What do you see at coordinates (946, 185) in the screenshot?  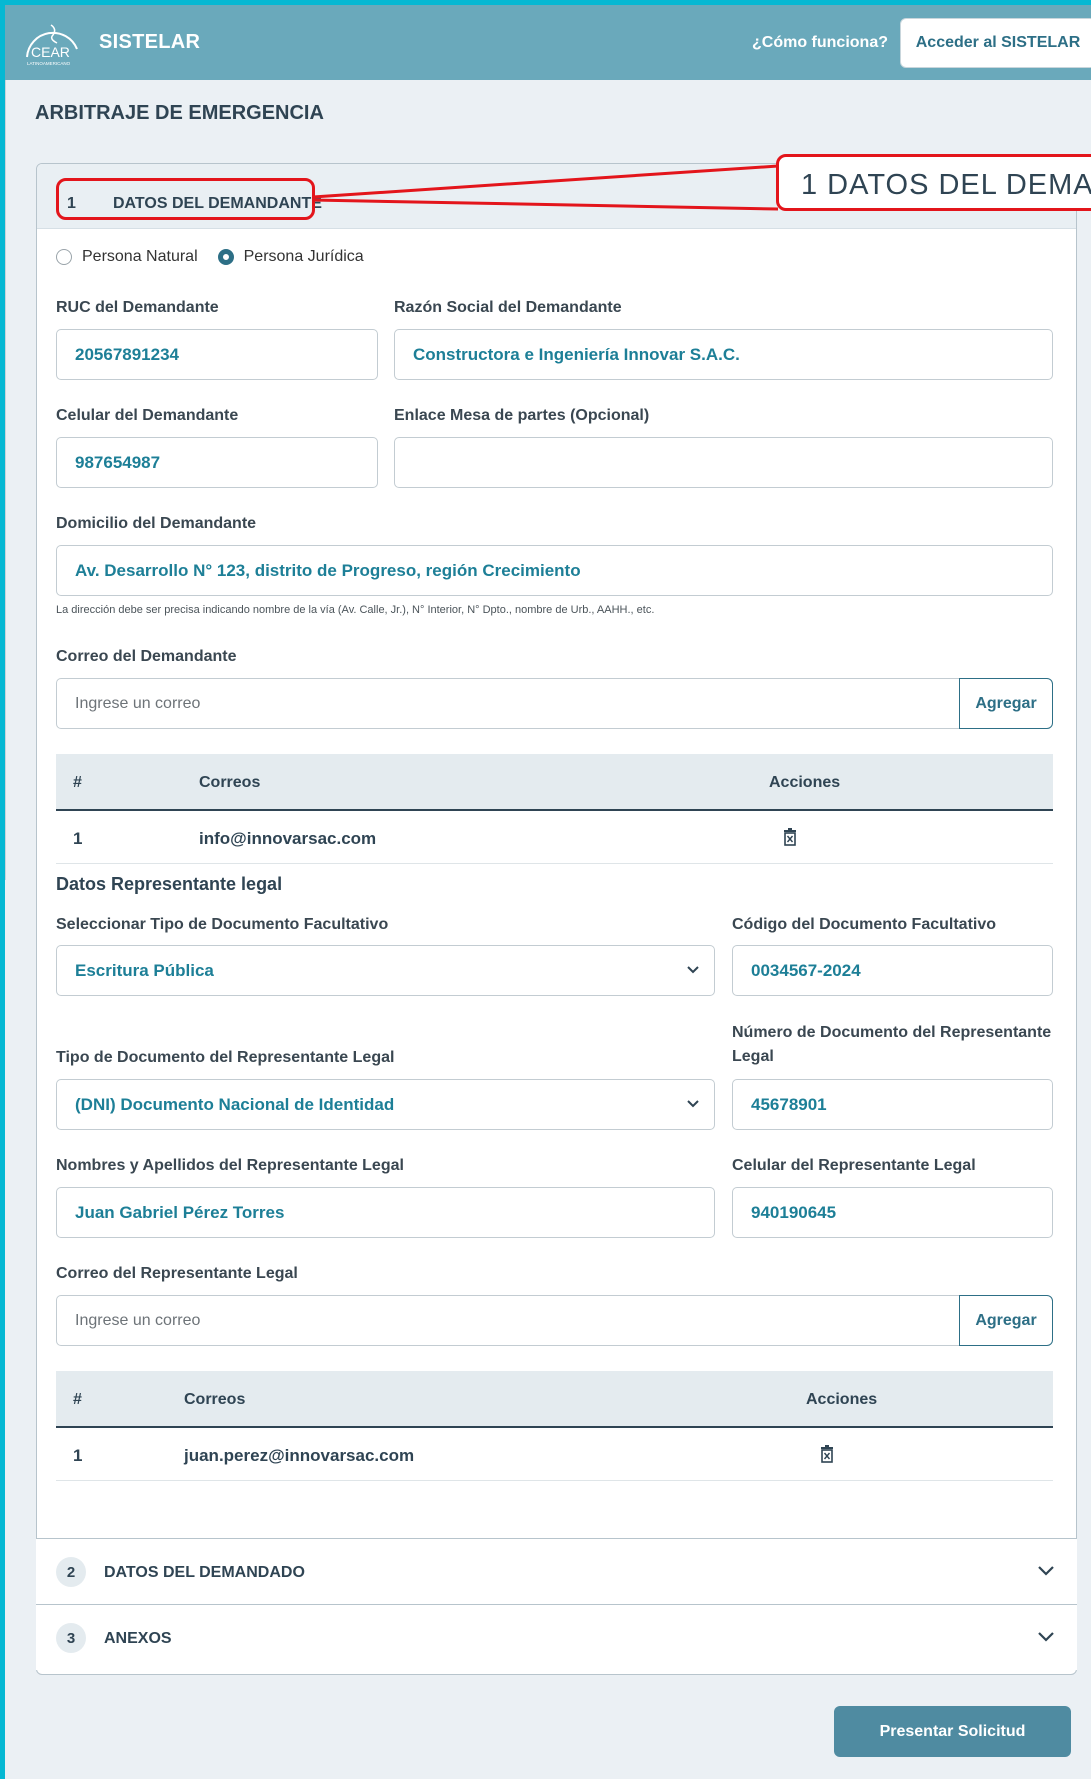 I see `callout-text: 1 DATOS DEL DEMA` at bounding box center [946, 185].